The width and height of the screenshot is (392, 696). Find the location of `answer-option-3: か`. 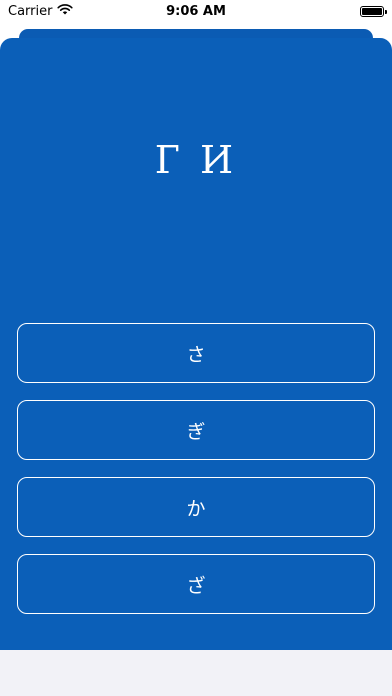

answer-option-3: か is located at coordinates (196, 507).